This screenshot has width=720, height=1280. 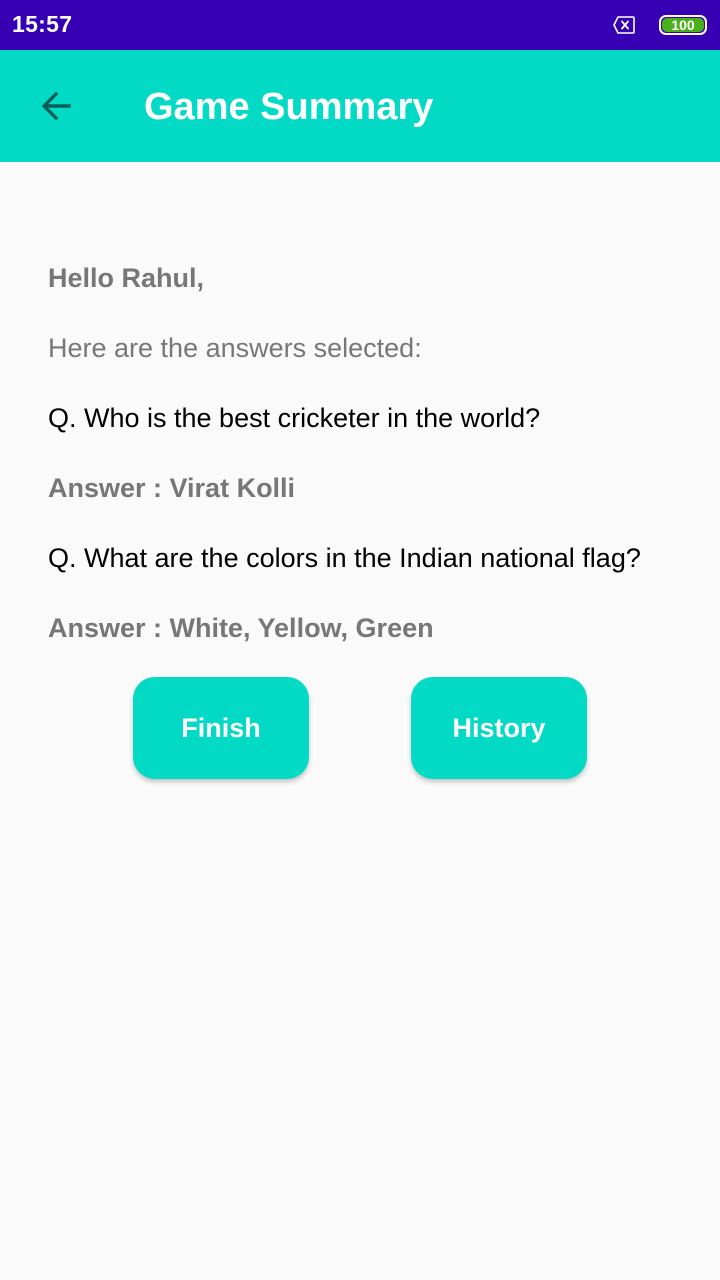 I want to click on page-title: Game Summary, so click(x=289, y=107).